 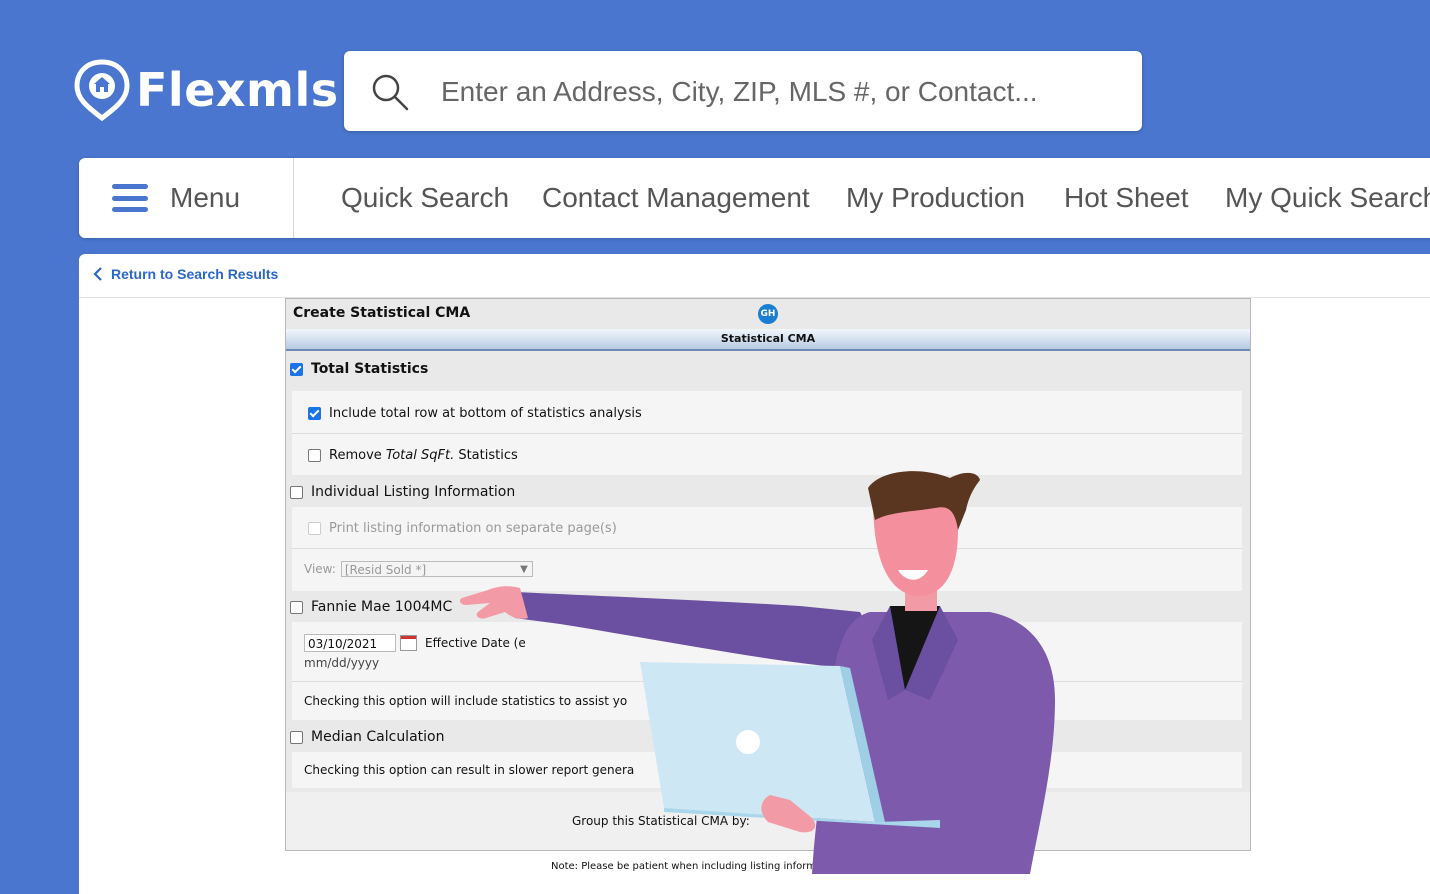 What do you see at coordinates (205, 197) in the screenshot?
I see `menu-label: Menu` at bounding box center [205, 197].